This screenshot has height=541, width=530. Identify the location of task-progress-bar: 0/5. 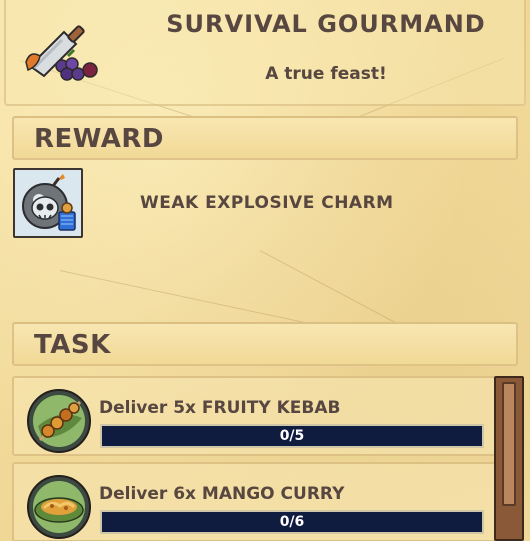
(292, 436).